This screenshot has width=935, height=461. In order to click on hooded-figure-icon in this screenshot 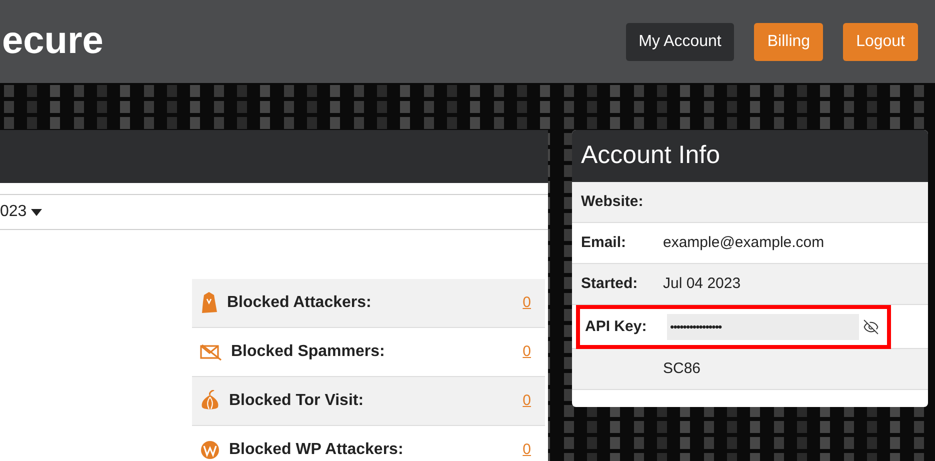, I will do `click(209, 303)`.